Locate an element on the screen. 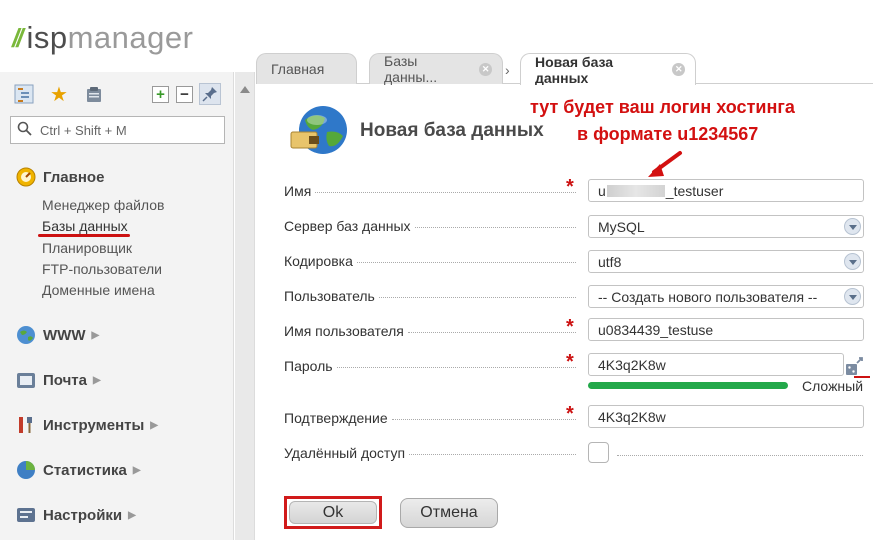 The width and height of the screenshot is (873, 540). tools-icon is located at coordinates (26, 425).